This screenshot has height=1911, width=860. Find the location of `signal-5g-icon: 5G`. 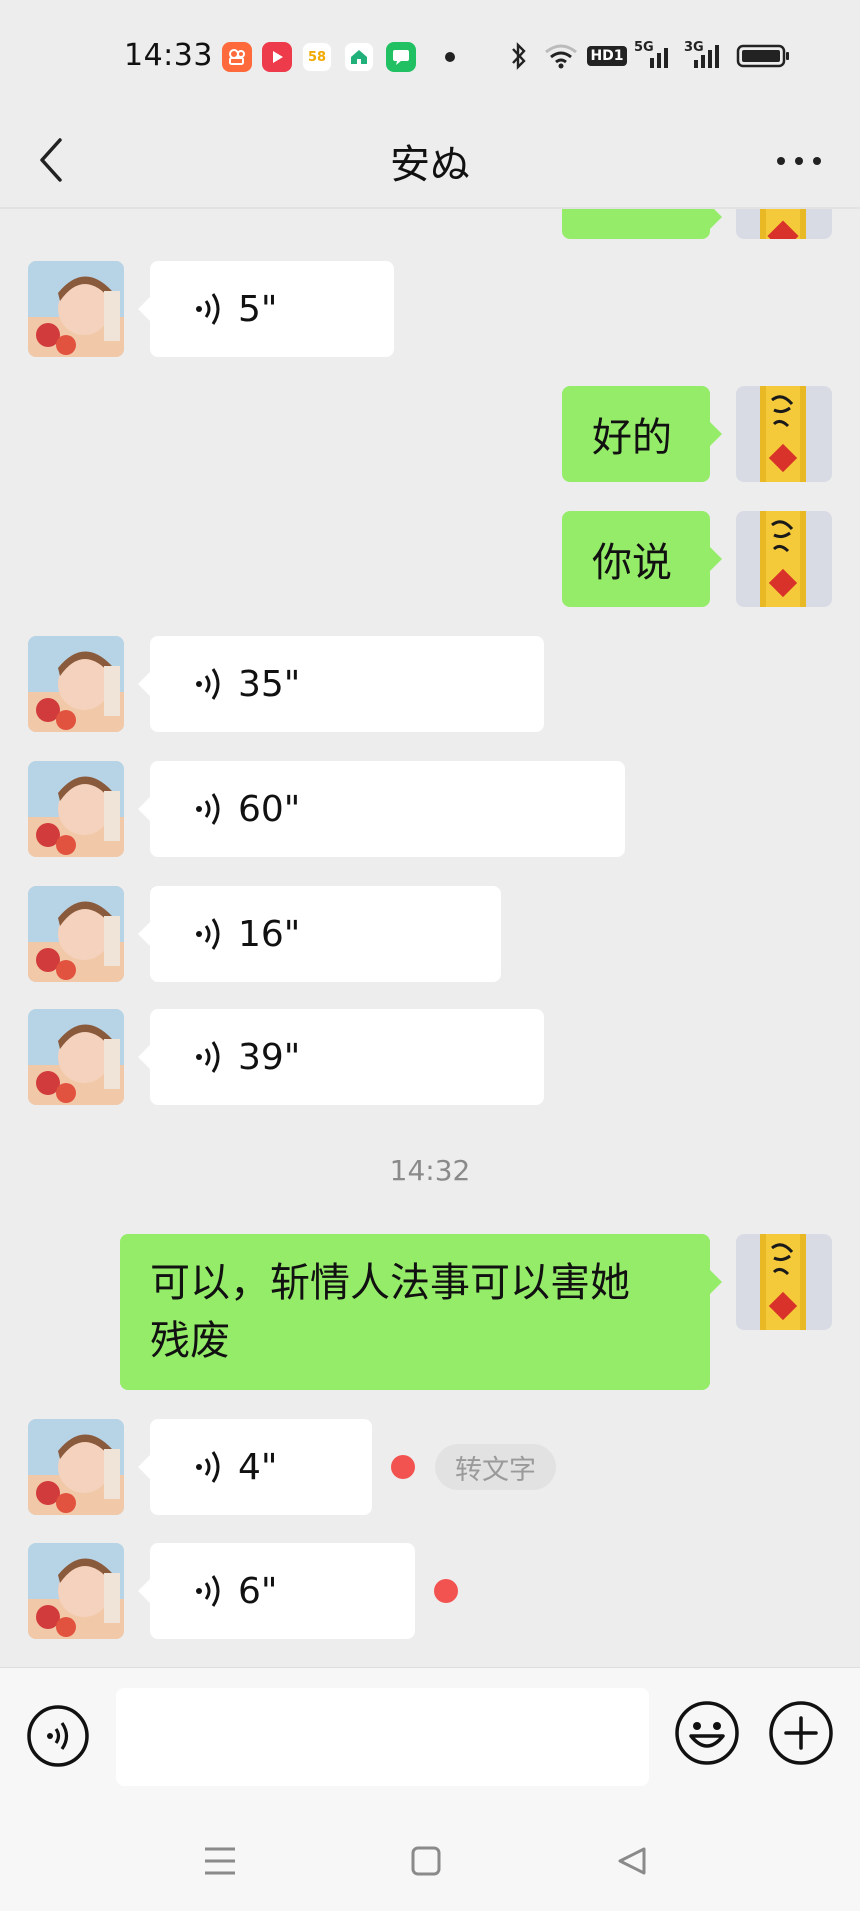

signal-5g-icon: 5G is located at coordinates (654, 56).